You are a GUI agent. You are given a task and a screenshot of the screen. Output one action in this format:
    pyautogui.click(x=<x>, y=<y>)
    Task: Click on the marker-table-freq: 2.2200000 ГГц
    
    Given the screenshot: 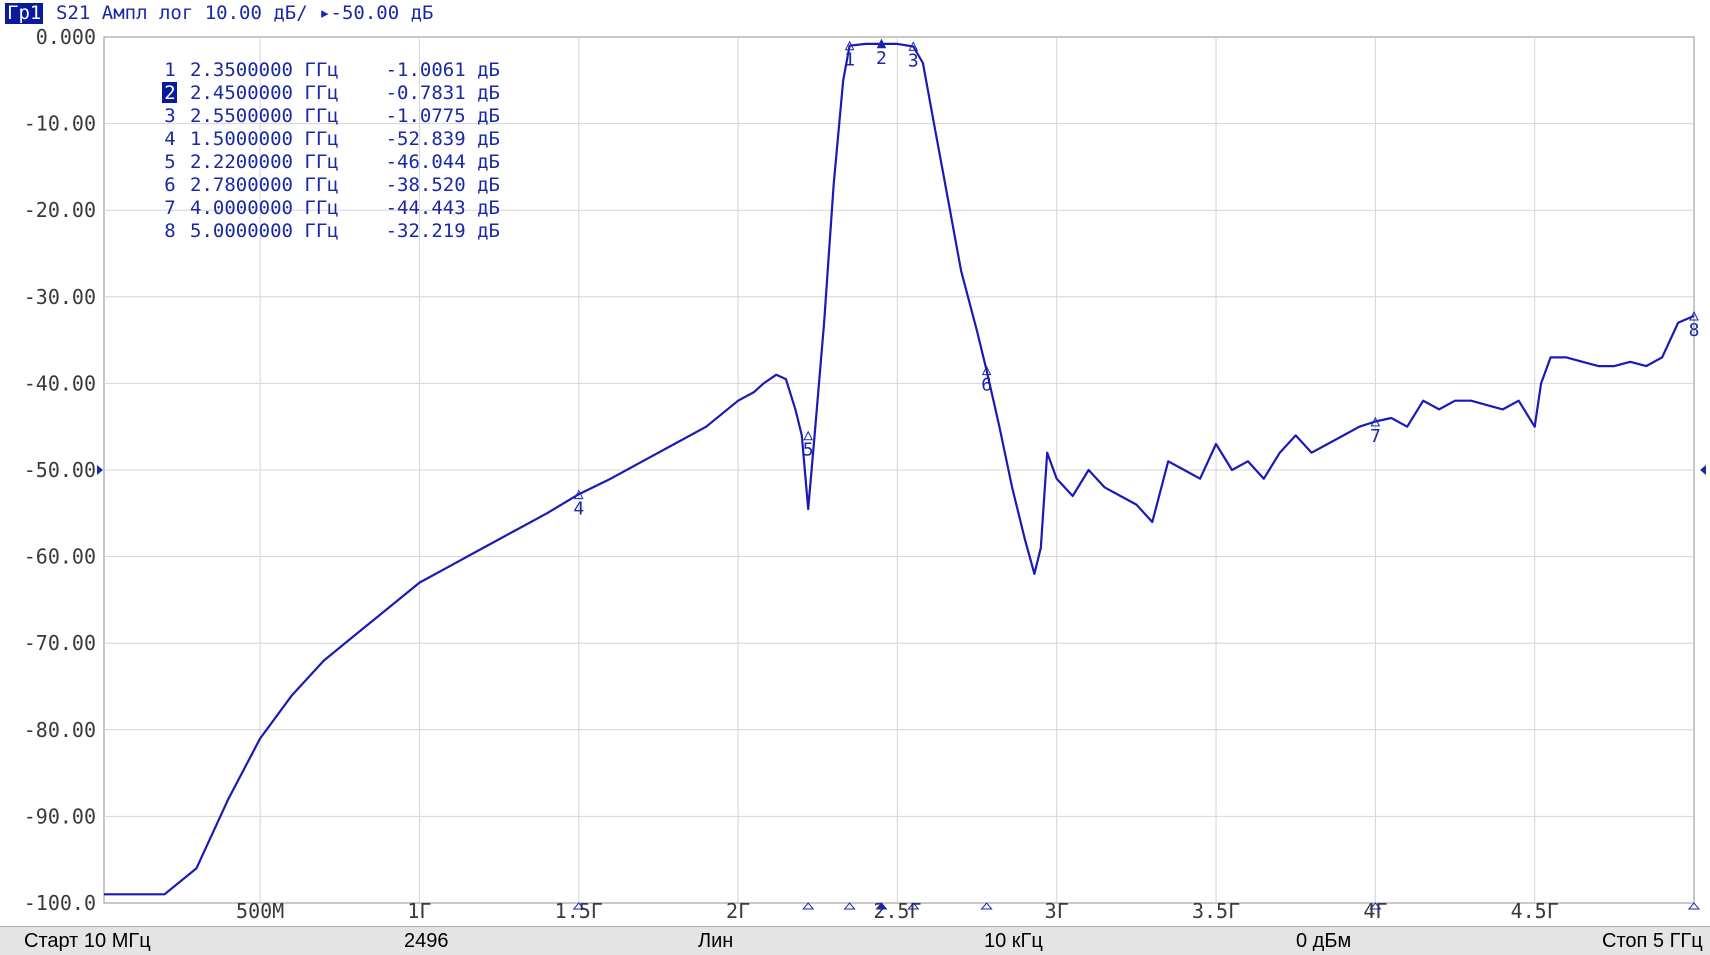 What is the action you would take?
    pyautogui.click(x=264, y=162)
    